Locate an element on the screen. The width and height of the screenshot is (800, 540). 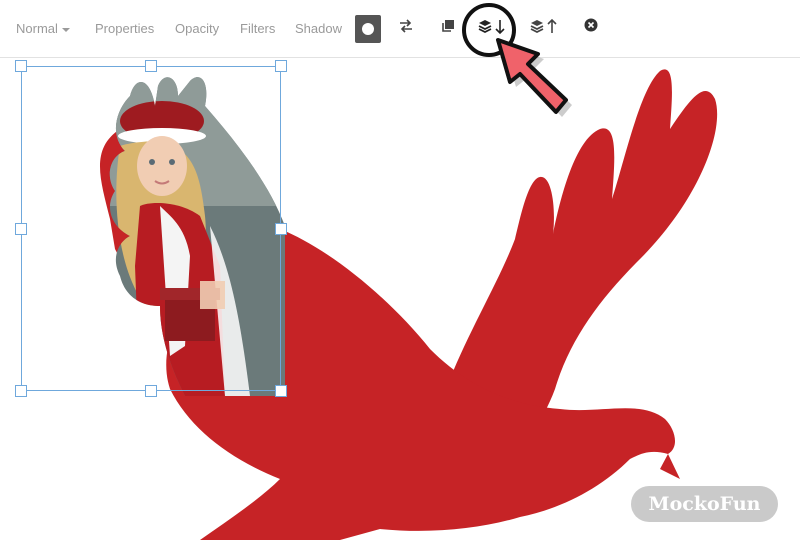
bring-forward-icon is located at coordinates (543, 26).